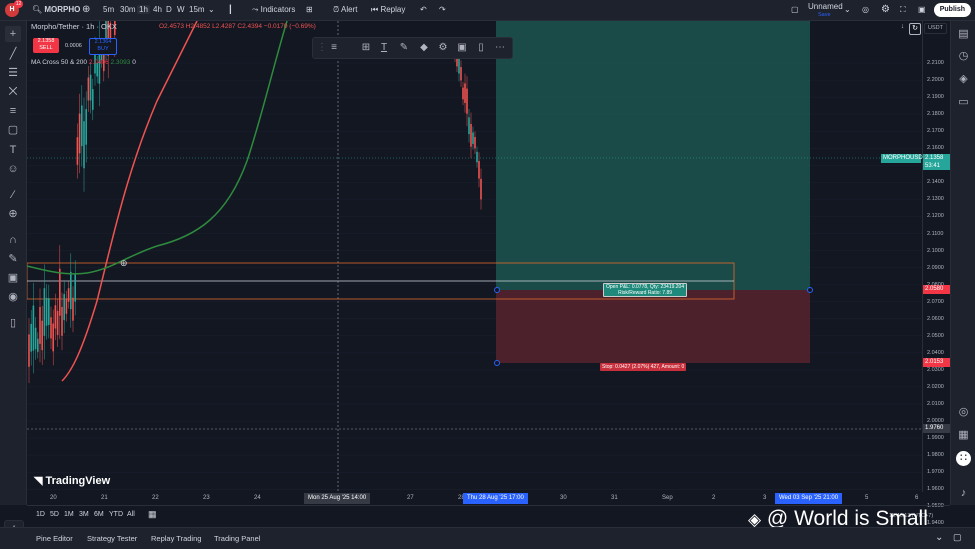  Describe the element at coordinates (169, 10) in the screenshot. I see `timeframe-d: D` at that location.